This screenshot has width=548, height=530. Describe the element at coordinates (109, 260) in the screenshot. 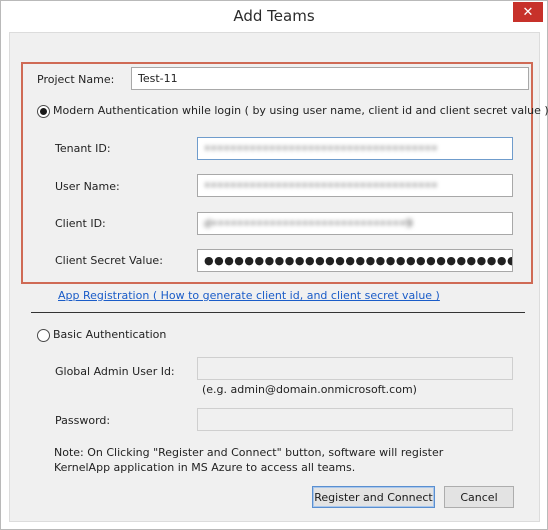

I see `client-secret-label: Client Secret Value:` at that location.